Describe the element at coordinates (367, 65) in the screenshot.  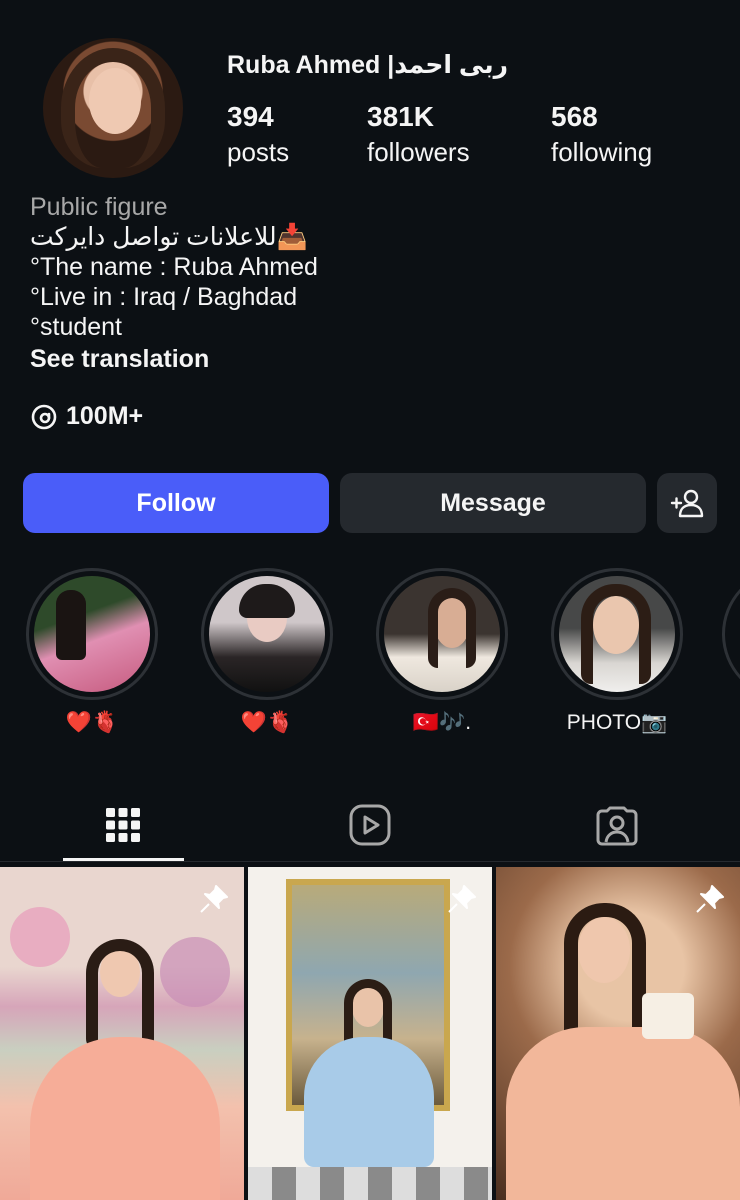
I see `profile-username: Ruba Ahmed |ربى احمد` at that location.